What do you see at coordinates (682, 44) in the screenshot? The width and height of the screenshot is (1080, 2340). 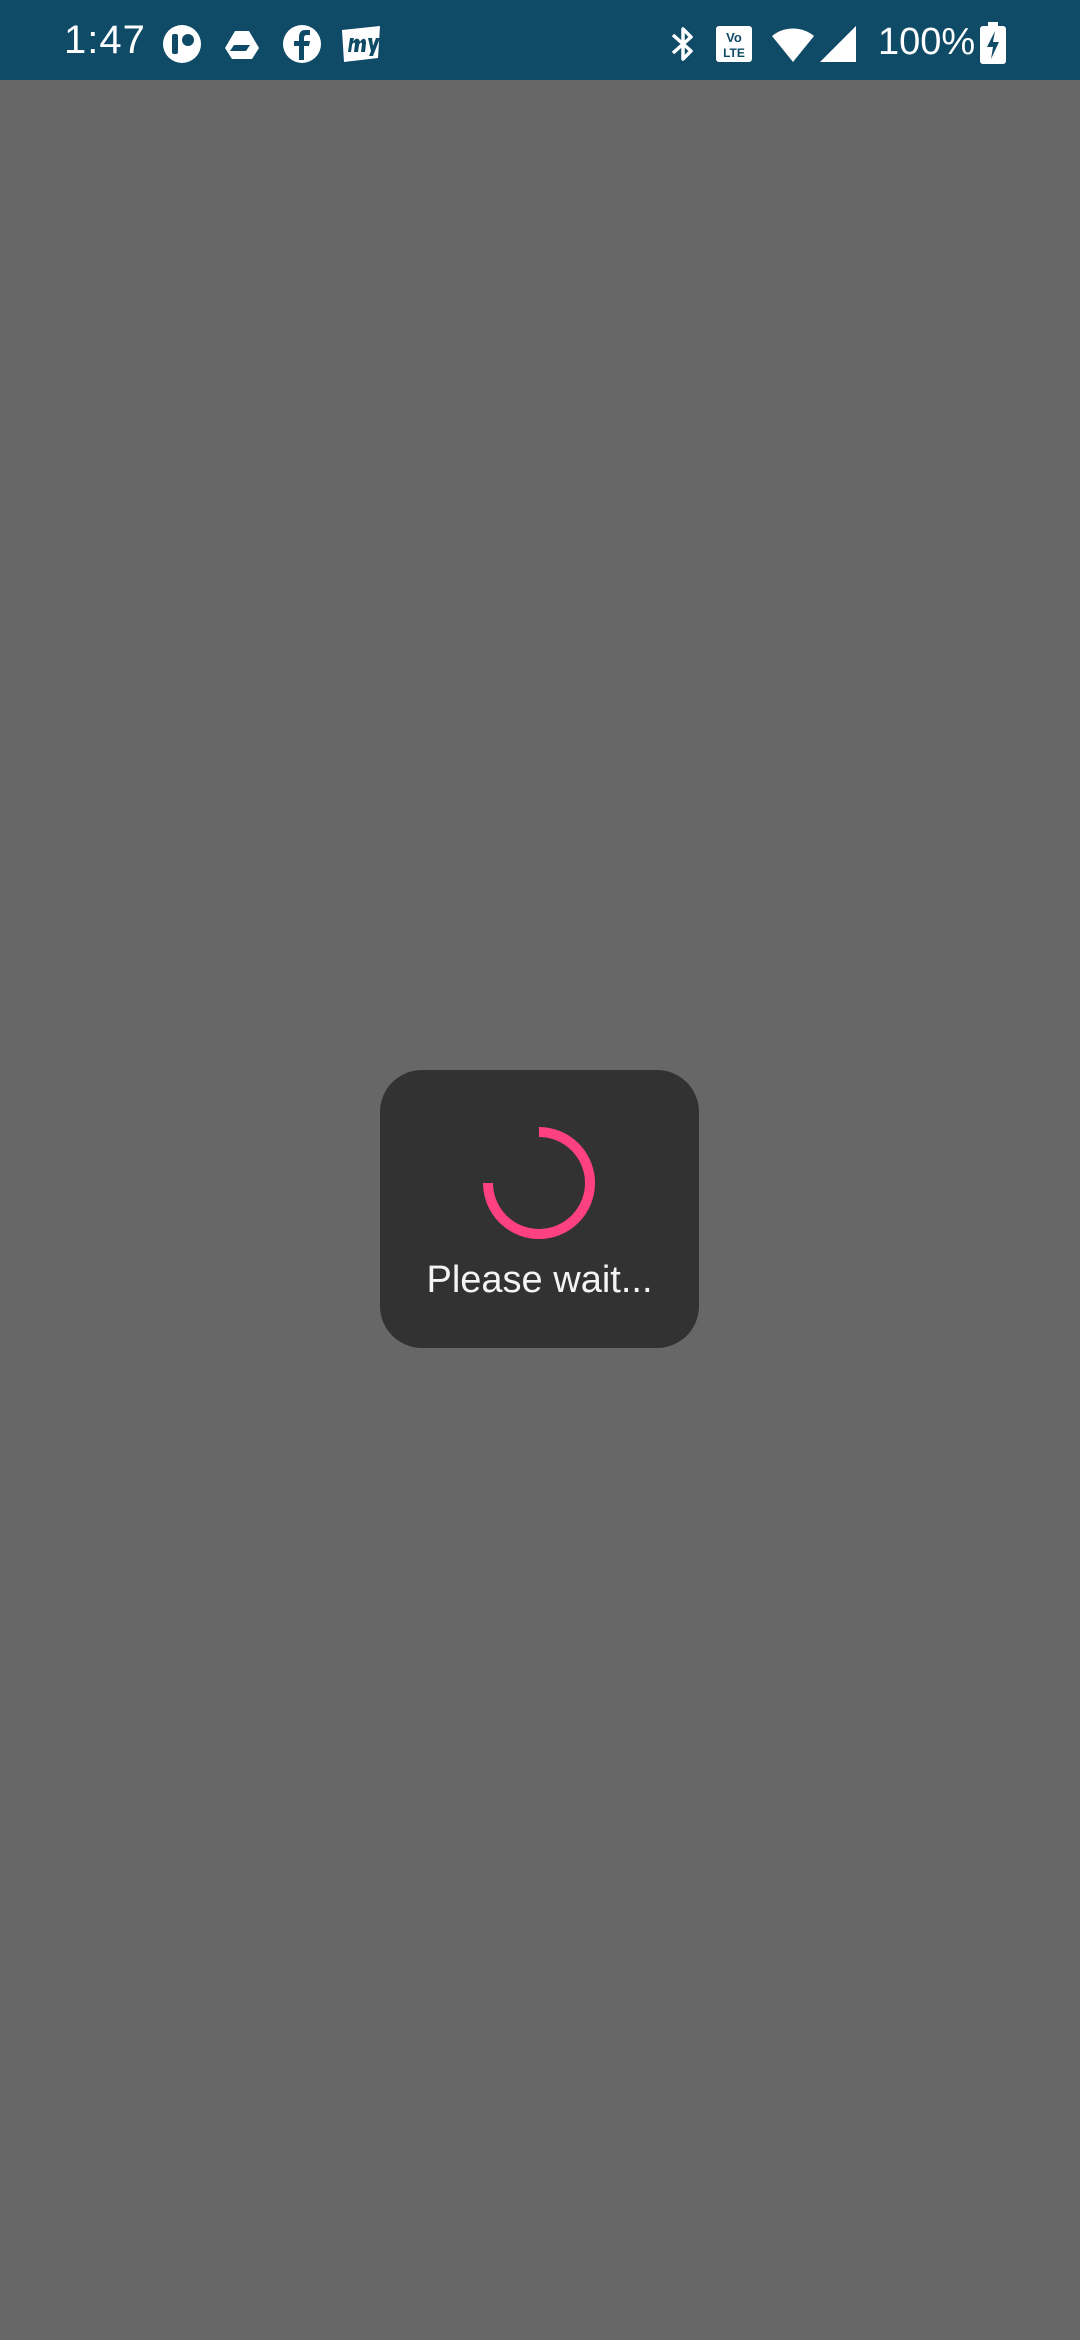 I see `bluetooth-icon` at bounding box center [682, 44].